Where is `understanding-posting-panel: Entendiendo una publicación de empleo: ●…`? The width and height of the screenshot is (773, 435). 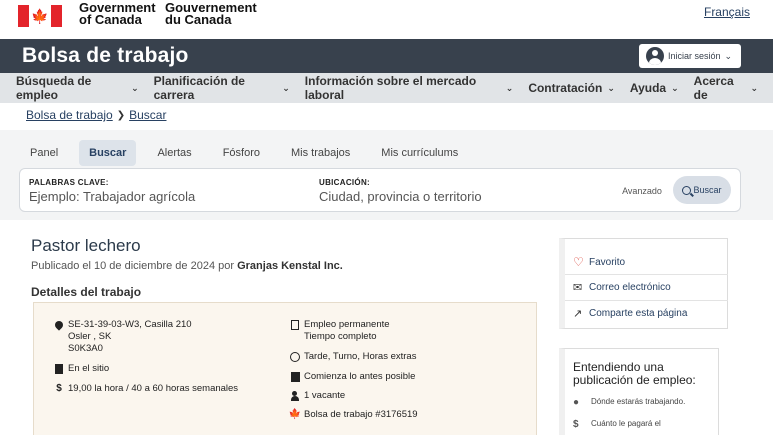
understanding-posting-panel: Entendiendo una publicación de empleo: ●… is located at coordinates (639, 391).